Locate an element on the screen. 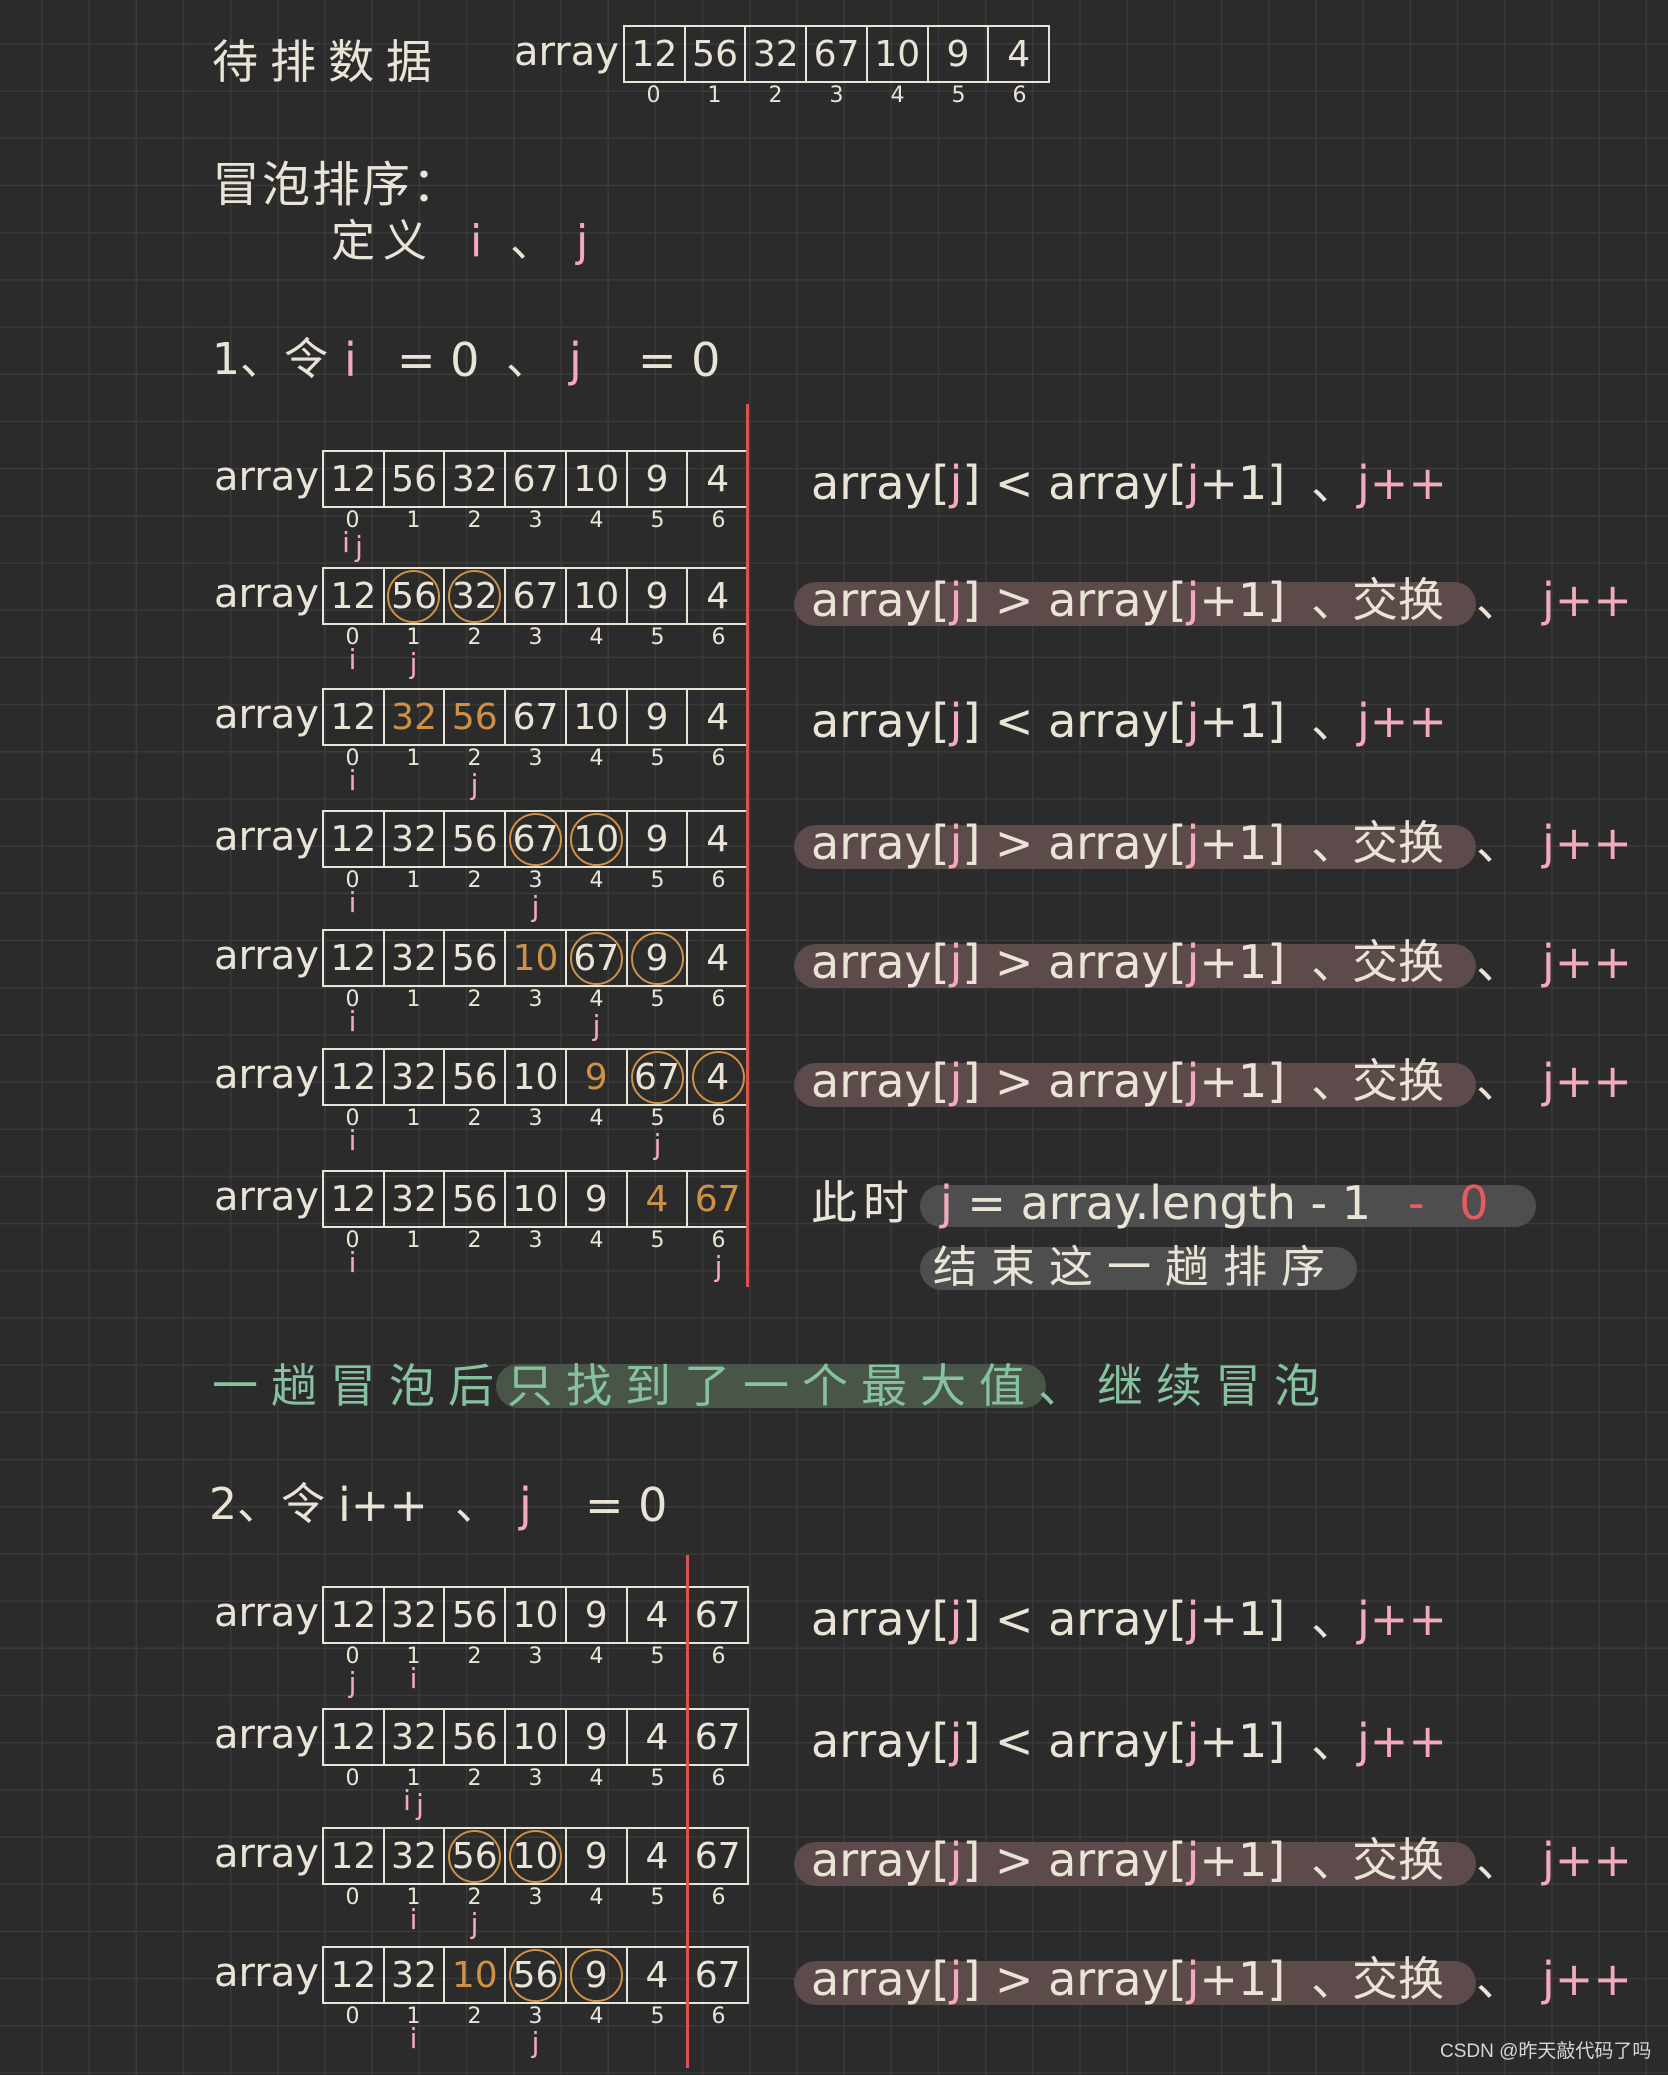  define-label: 定义 is located at coordinates (383, 241).